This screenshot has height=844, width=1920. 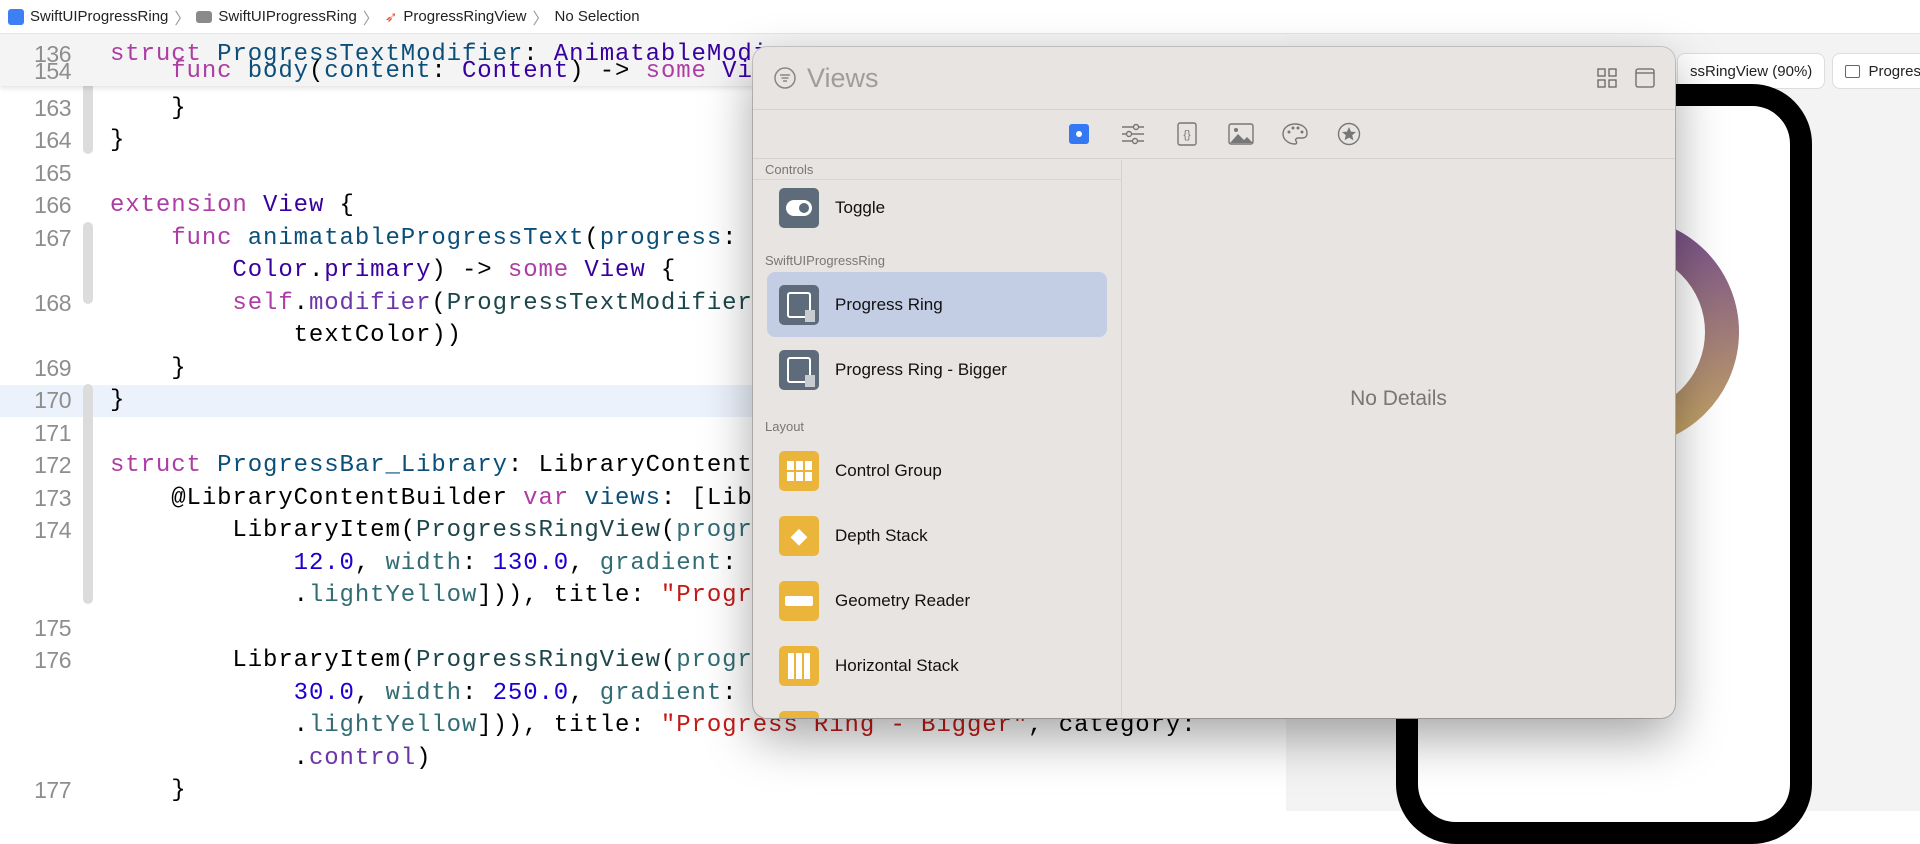 I want to click on code-text: }, so click(x=148, y=790).